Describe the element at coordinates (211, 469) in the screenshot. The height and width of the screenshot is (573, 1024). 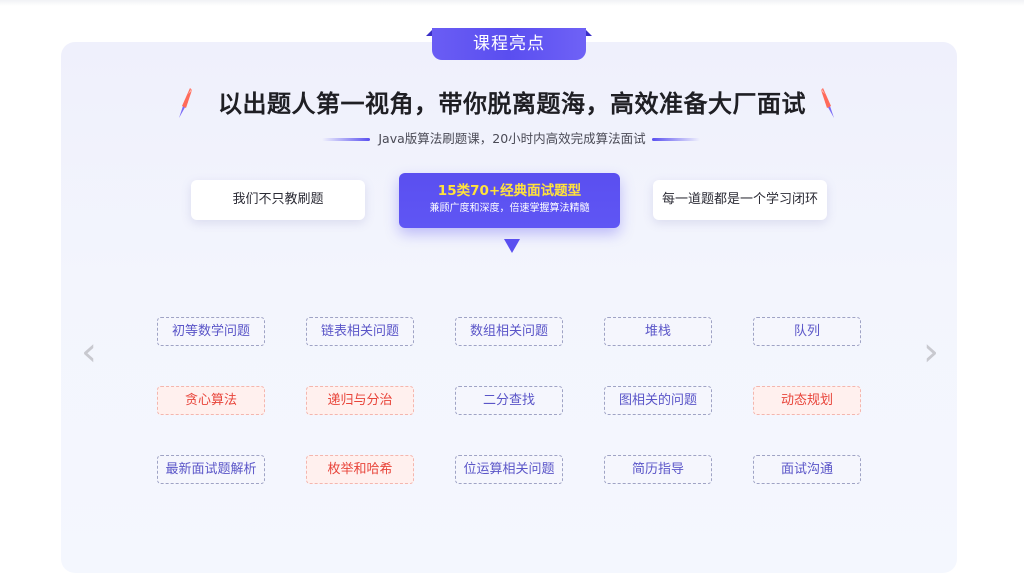
I see `topic-tag: 最新面试题解析` at that location.